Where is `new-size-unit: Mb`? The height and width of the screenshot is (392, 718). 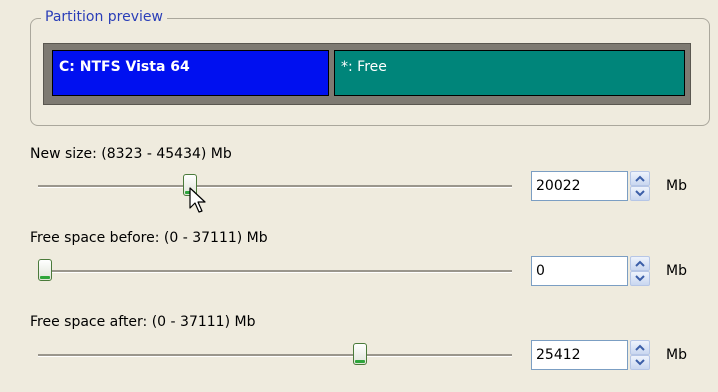 new-size-unit: Mb is located at coordinates (676, 186).